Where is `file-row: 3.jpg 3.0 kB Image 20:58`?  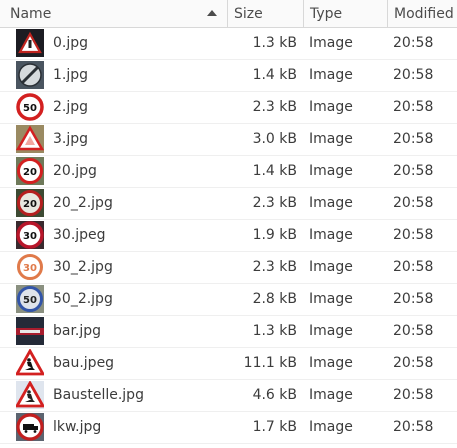 file-row: 3.jpg 3.0 kB Image 20:58 is located at coordinates (228, 140).